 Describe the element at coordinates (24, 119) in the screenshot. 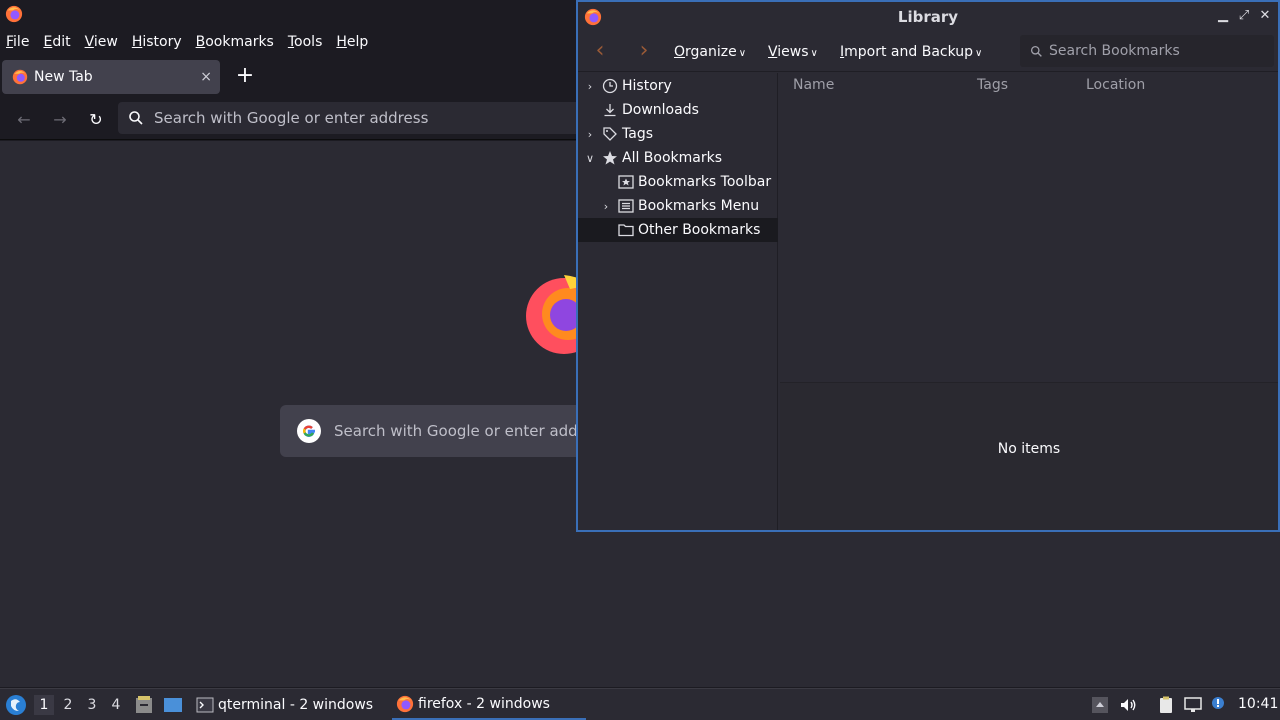

I see `back-button: ←` at that location.